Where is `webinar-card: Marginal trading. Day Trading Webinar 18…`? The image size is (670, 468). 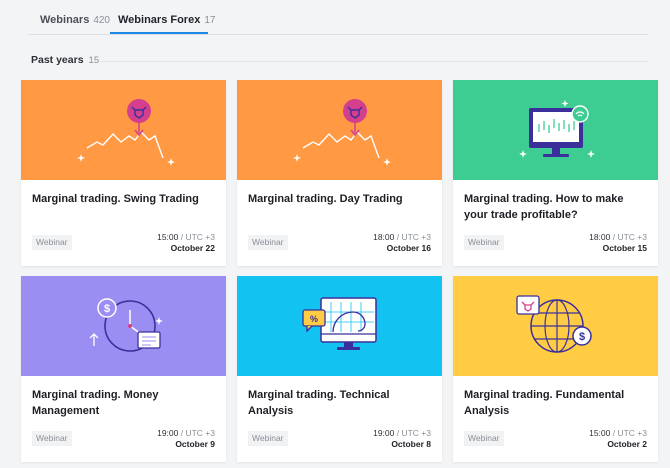 webinar-card: Marginal trading. Day Trading Webinar 18… is located at coordinates (339, 173).